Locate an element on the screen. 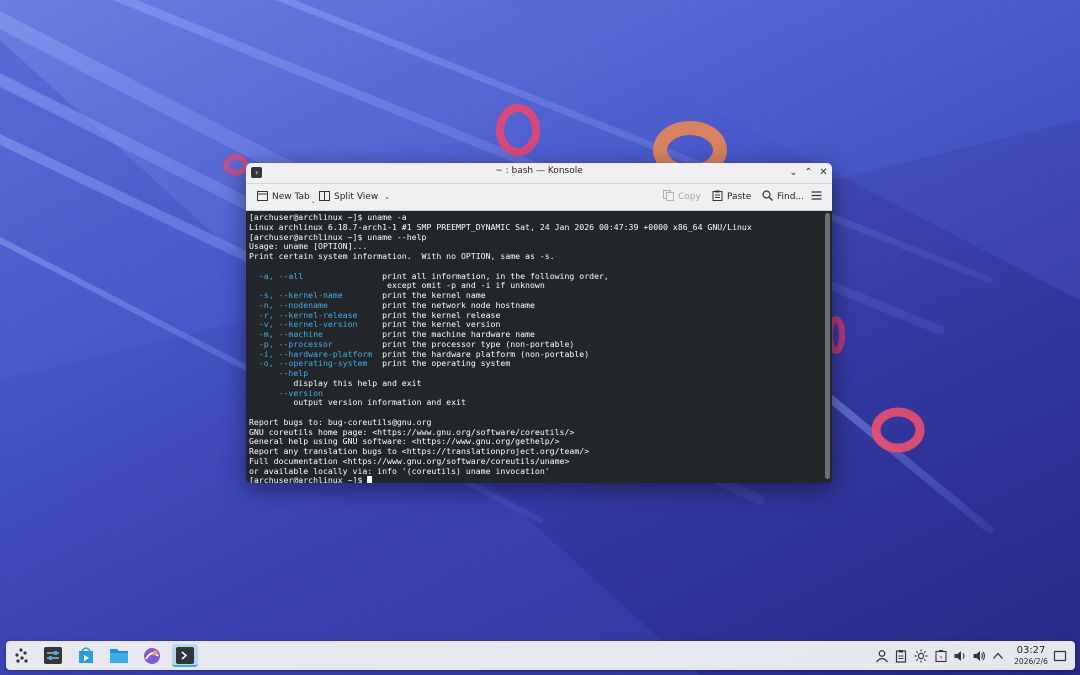 The height and width of the screenshot is (675, 1080). dolphin-files-button is located at coordinates (119, 655).